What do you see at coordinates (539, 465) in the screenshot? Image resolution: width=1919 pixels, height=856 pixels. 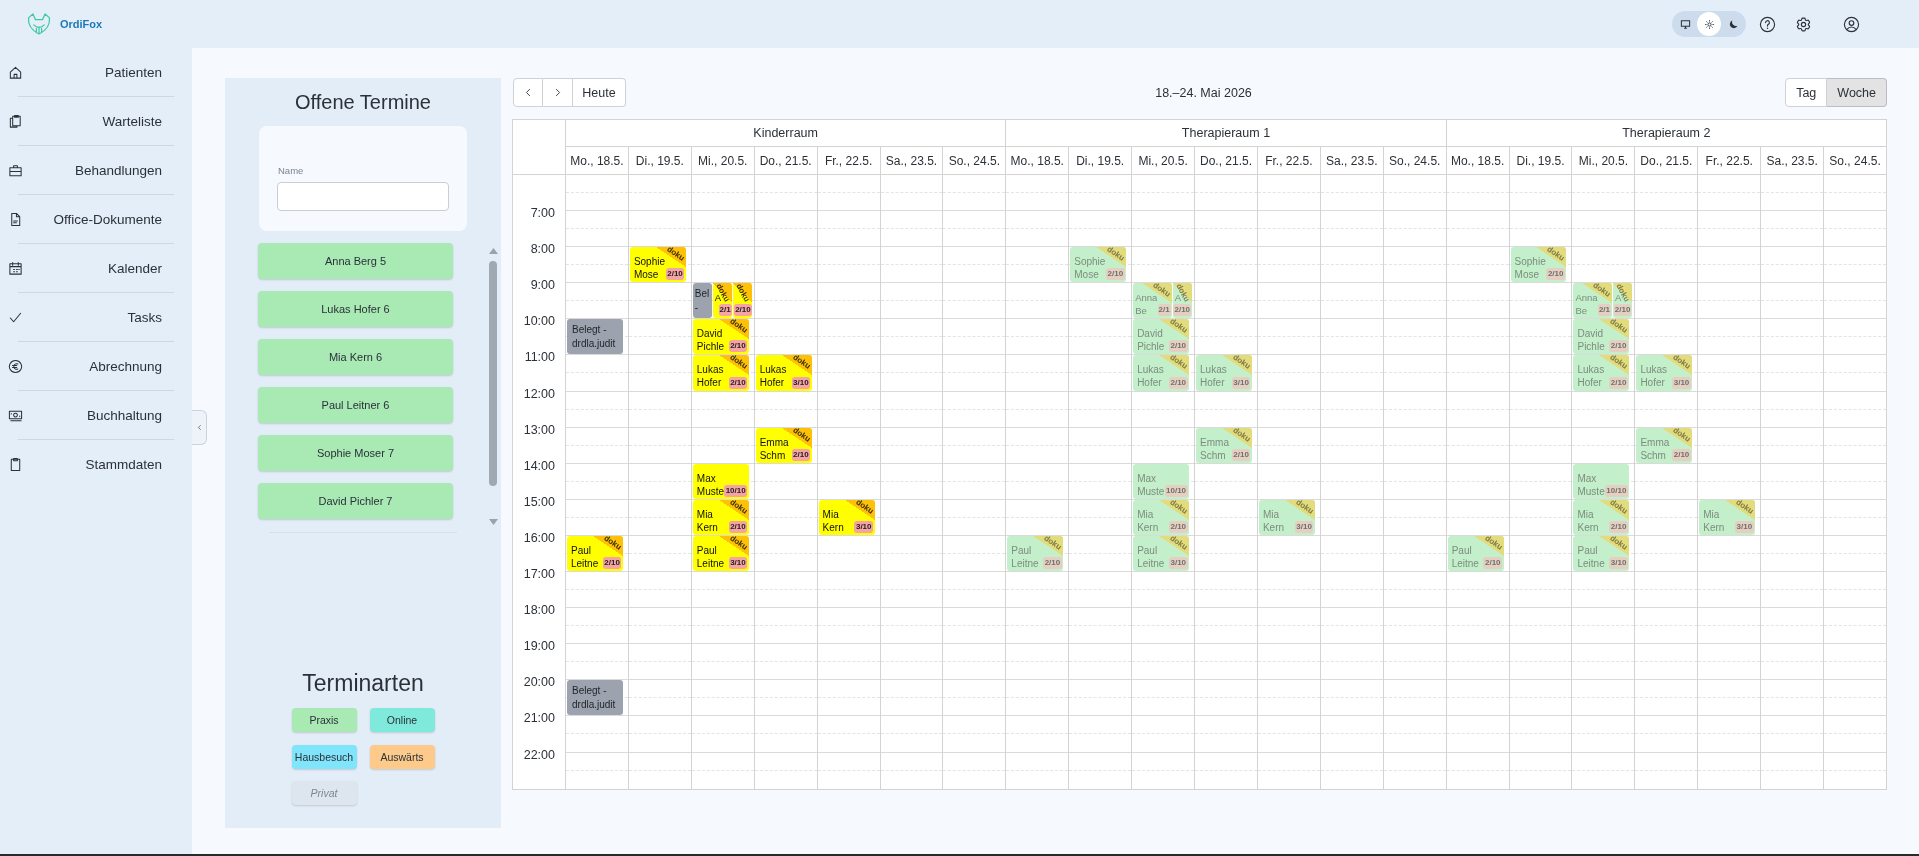 I see `time-label: 14:00` at bounding box center [539, 465].